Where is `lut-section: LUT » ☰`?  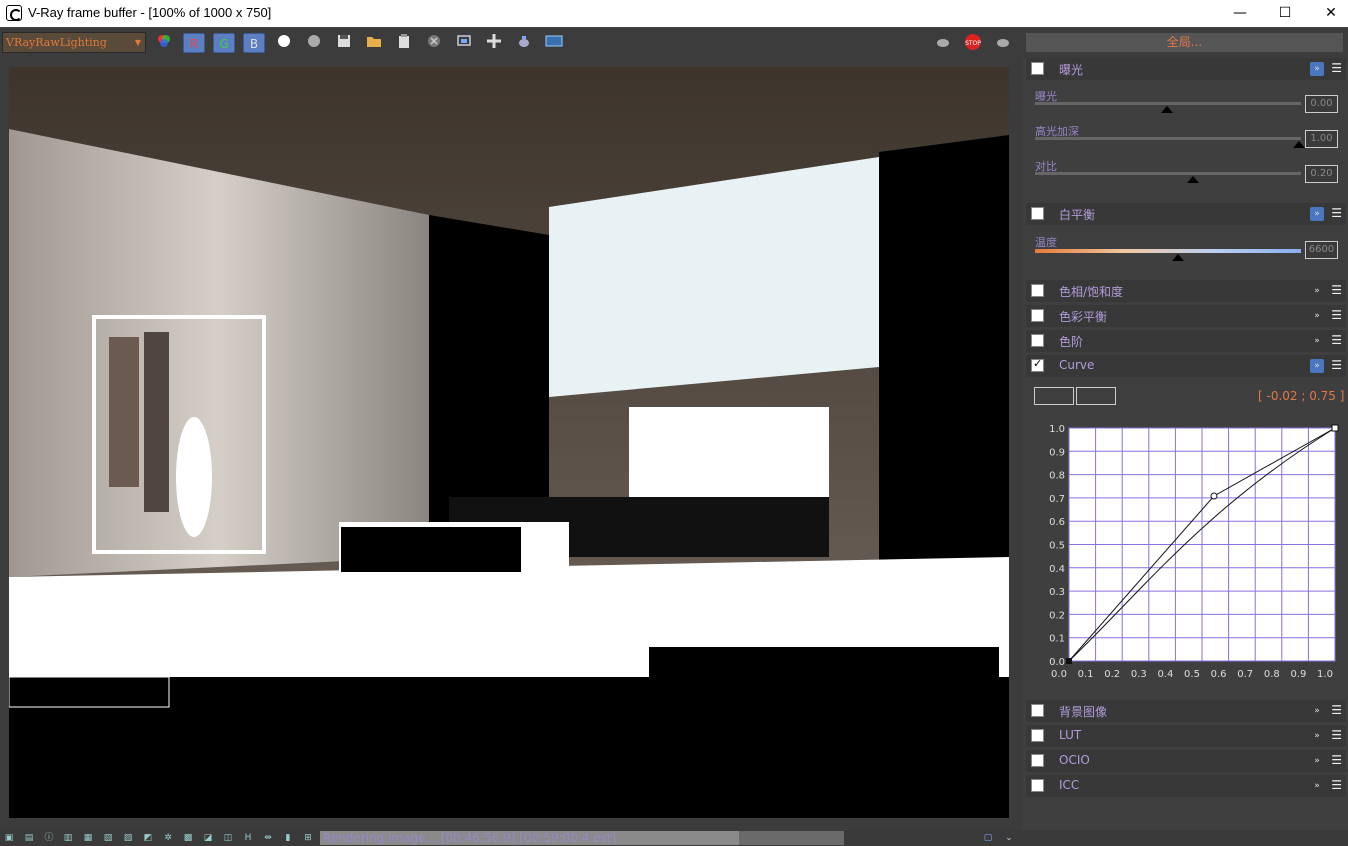 lut-section: LUT » ☰ is located at coordinates (1186, 736).